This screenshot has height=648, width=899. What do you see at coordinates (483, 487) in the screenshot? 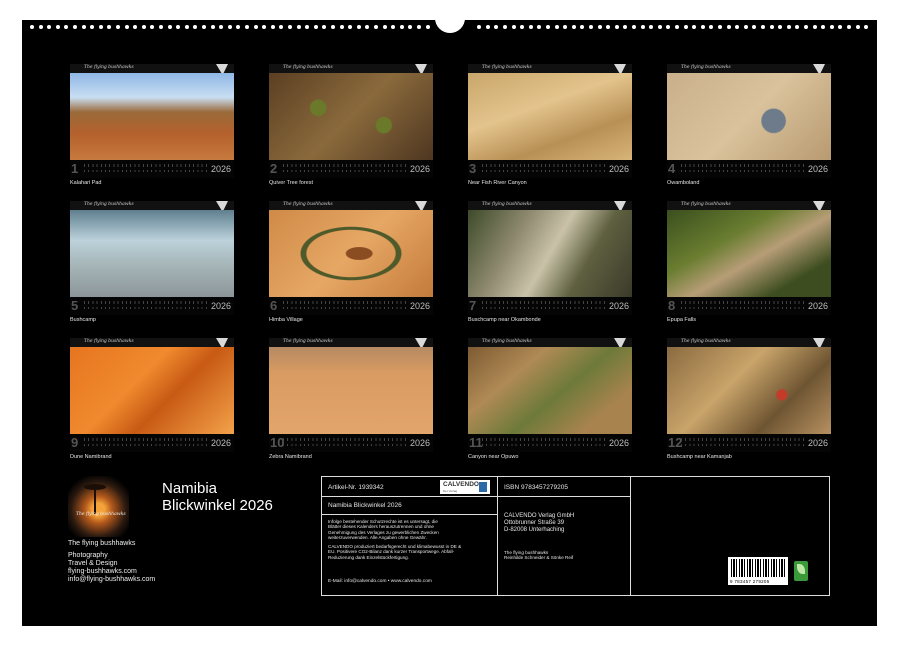
I see `calvendo-logo-icon` at bounding box center [483, 487].